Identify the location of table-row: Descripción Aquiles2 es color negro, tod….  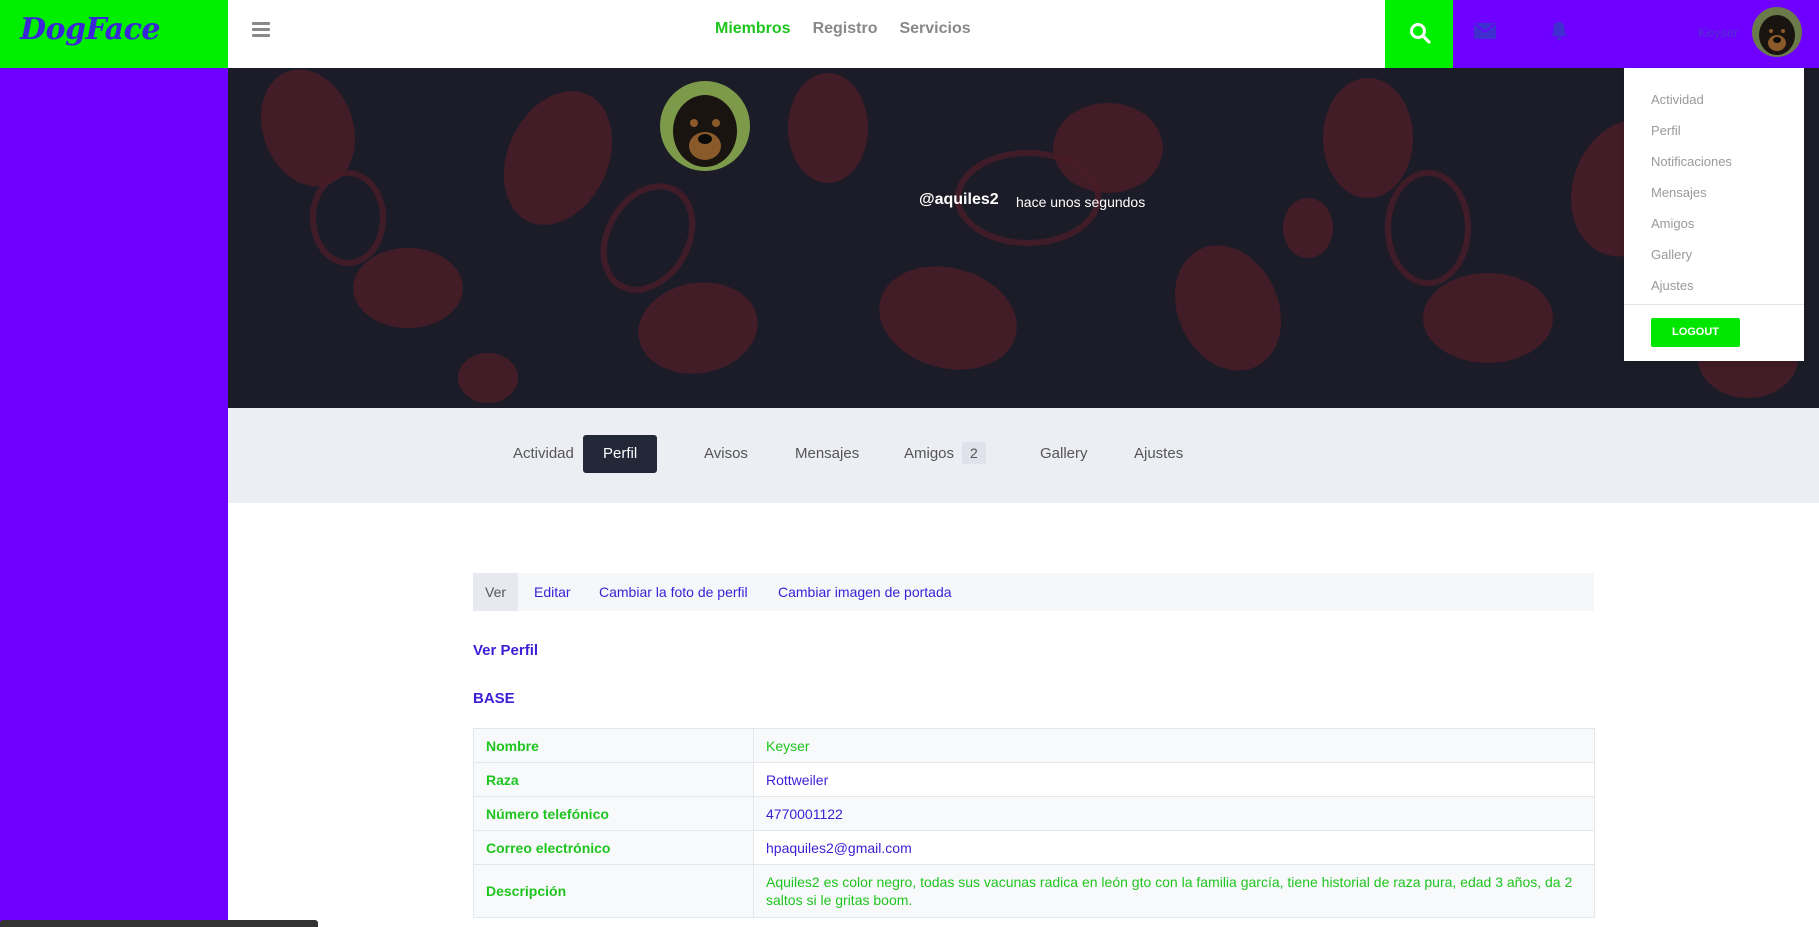
(1034, 891).